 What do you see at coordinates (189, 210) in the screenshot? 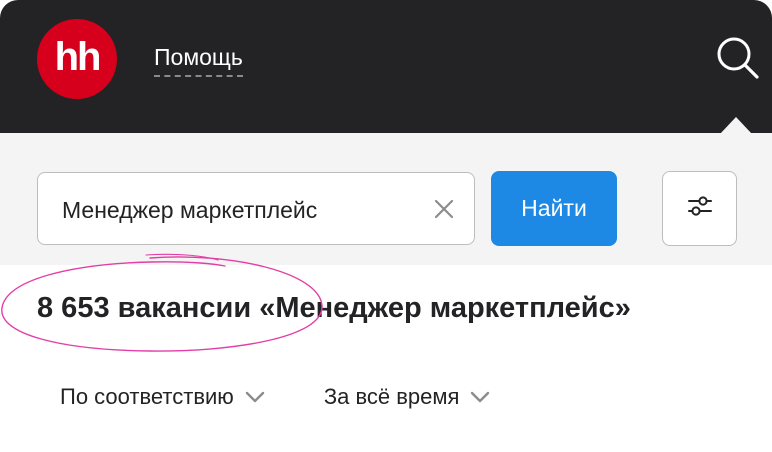
I see `search-input-value: Менеджер маркетплейс` at bounding box center [189, 210].